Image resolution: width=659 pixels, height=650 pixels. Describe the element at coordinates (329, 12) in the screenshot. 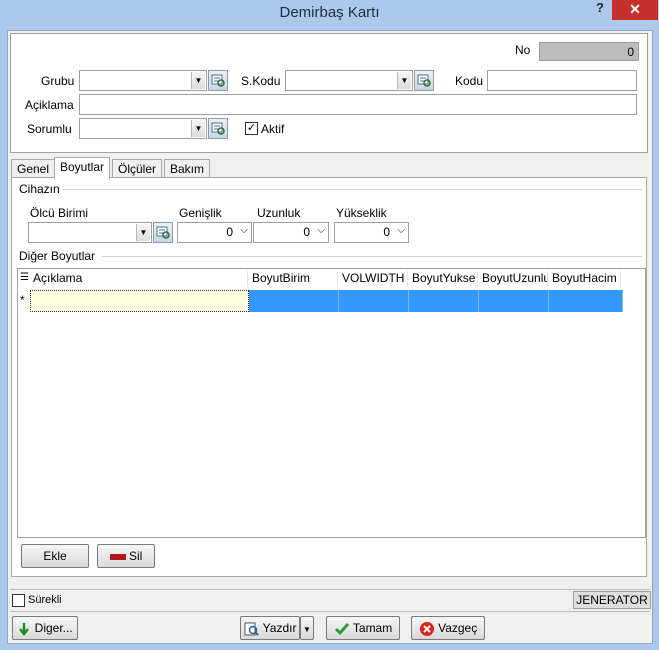

I see `window-title: Demirbaş Kartı` at that location.